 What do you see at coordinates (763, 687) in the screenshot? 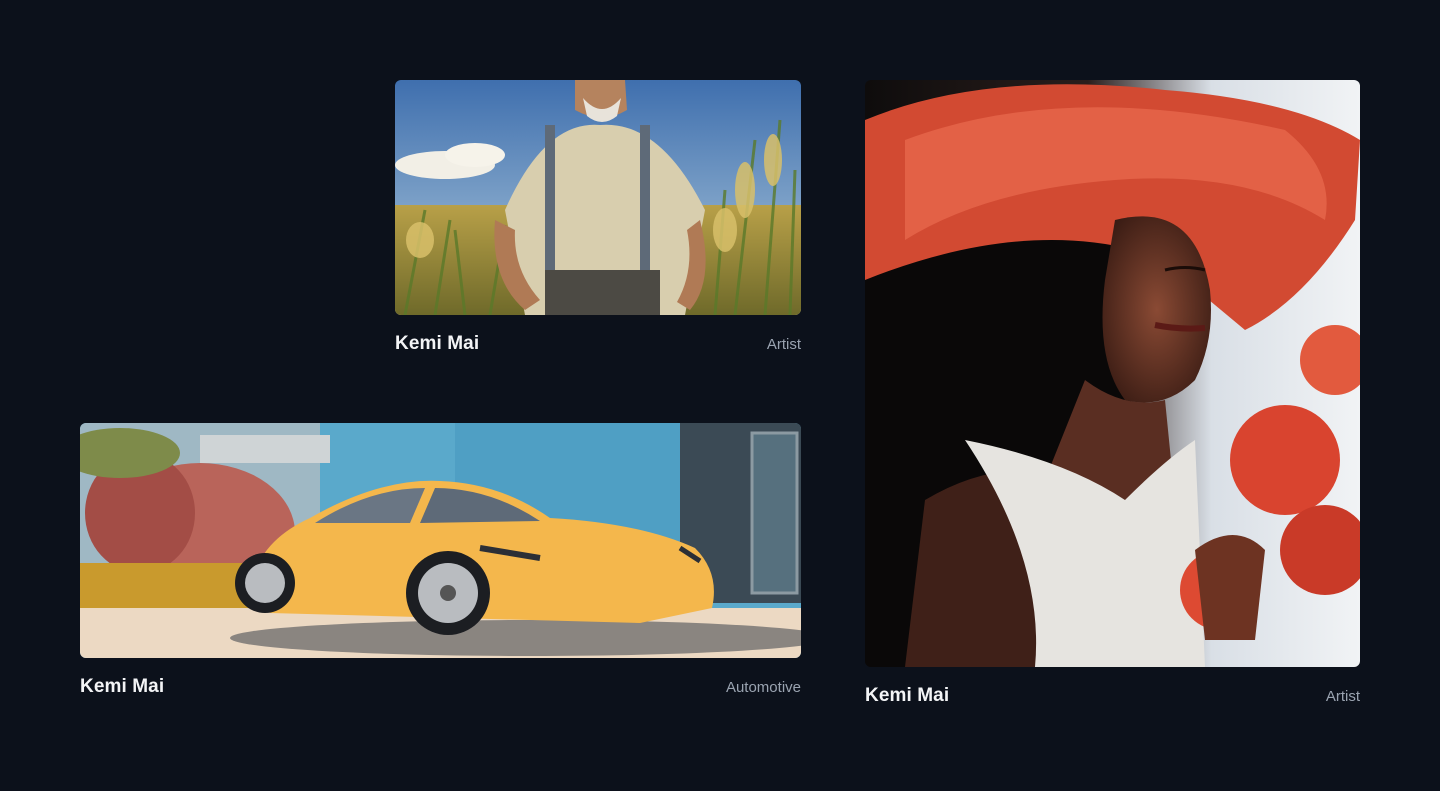
I see `card-category: Automotive` at bounding box center [763, 687].